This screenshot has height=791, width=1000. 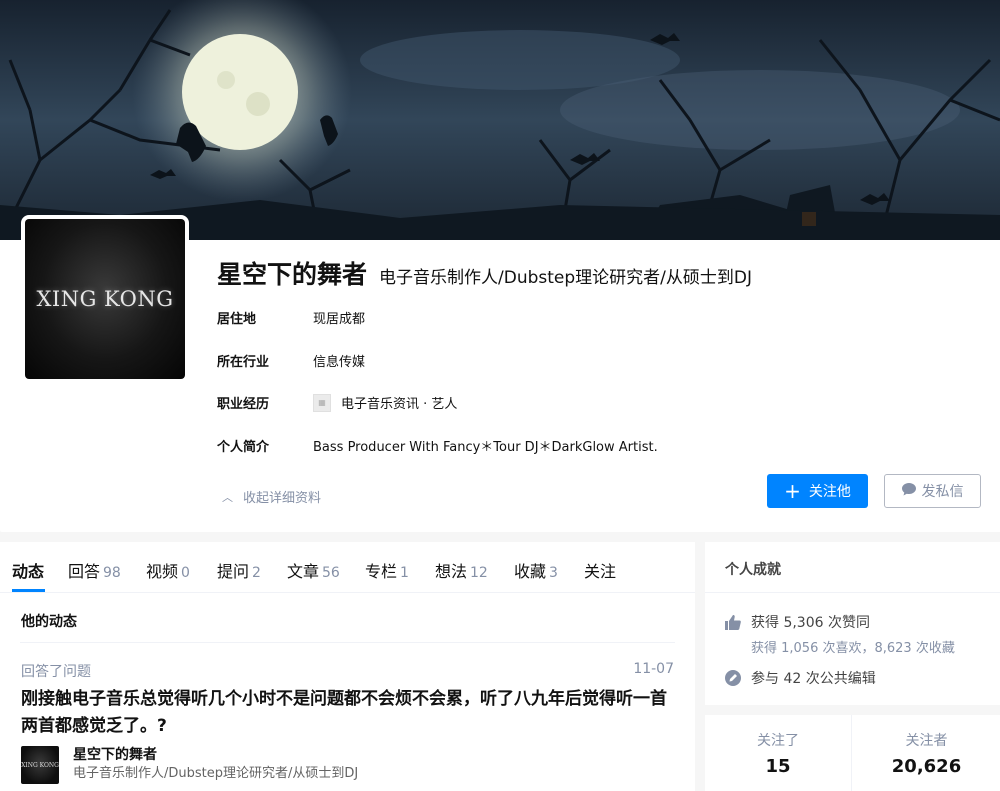 What do you see at coordinates (753, 570) in the screenshot?
I see `achievements-title: 个人成就` at bounding box center [753, 570].